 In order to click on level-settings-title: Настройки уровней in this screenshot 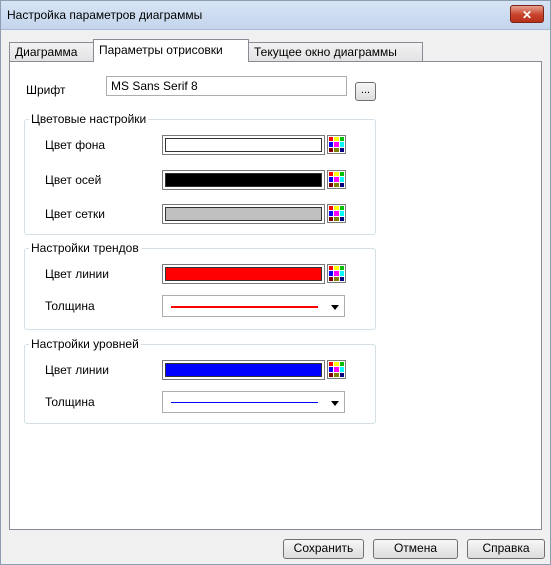, I will do `click(85, 344)`.